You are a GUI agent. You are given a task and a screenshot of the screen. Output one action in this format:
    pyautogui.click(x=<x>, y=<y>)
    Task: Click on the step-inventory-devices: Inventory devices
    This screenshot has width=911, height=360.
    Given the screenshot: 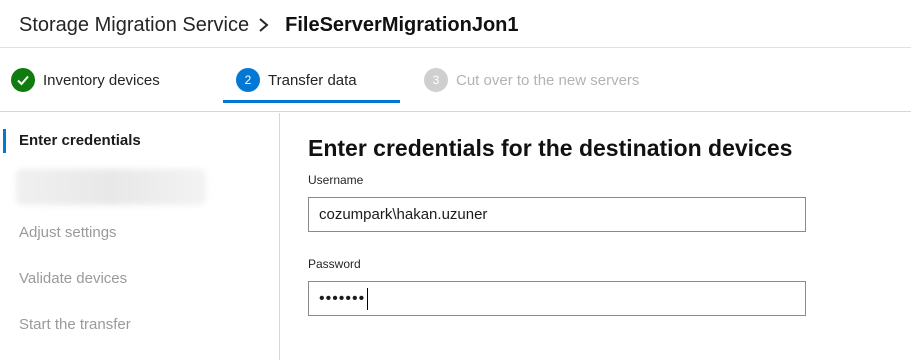 What is the action you would take?
    pyautogui.click(x=85, y=80)
    